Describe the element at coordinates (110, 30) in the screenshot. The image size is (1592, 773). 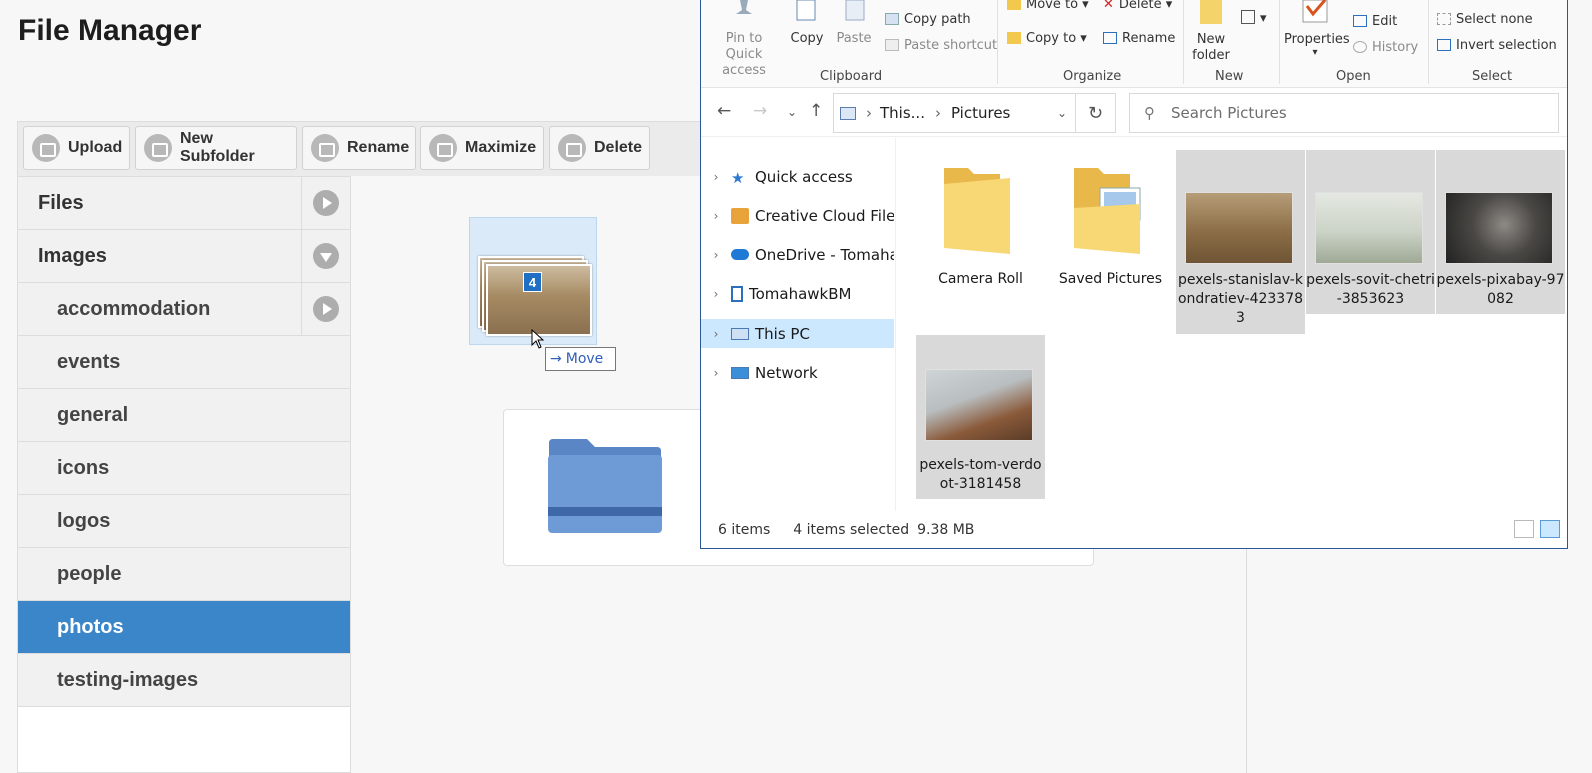
I see `page-title: File Manager` at that location.